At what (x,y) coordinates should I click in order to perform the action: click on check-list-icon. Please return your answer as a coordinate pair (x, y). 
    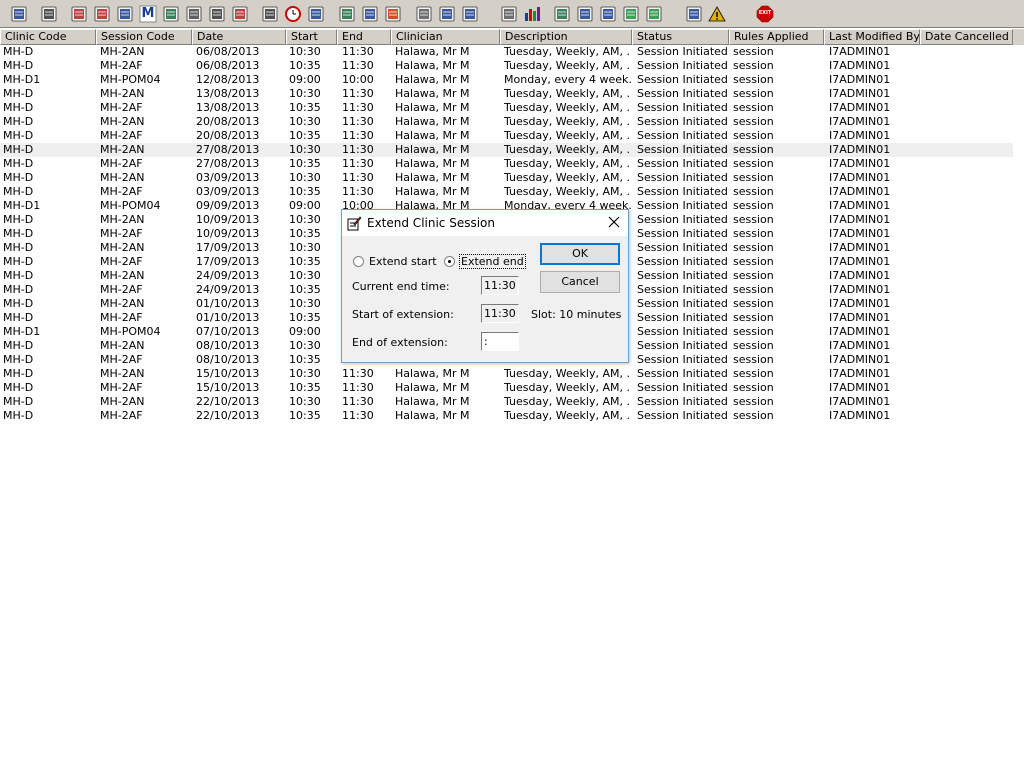
    Looking at the image, I should click on (608, 14).